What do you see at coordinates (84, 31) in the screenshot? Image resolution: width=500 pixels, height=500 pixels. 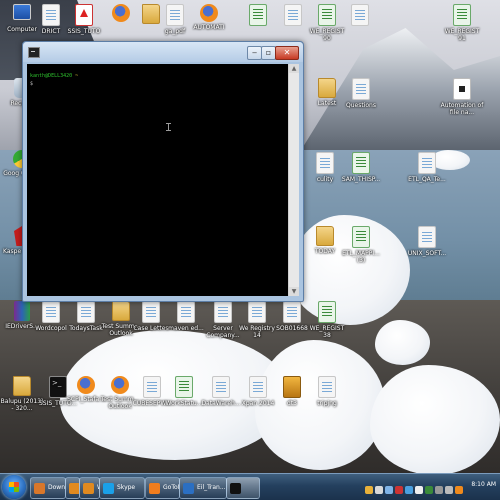 I see `desktop-icon-label: SSIS_TUTO` at bounding box center [84, 31].